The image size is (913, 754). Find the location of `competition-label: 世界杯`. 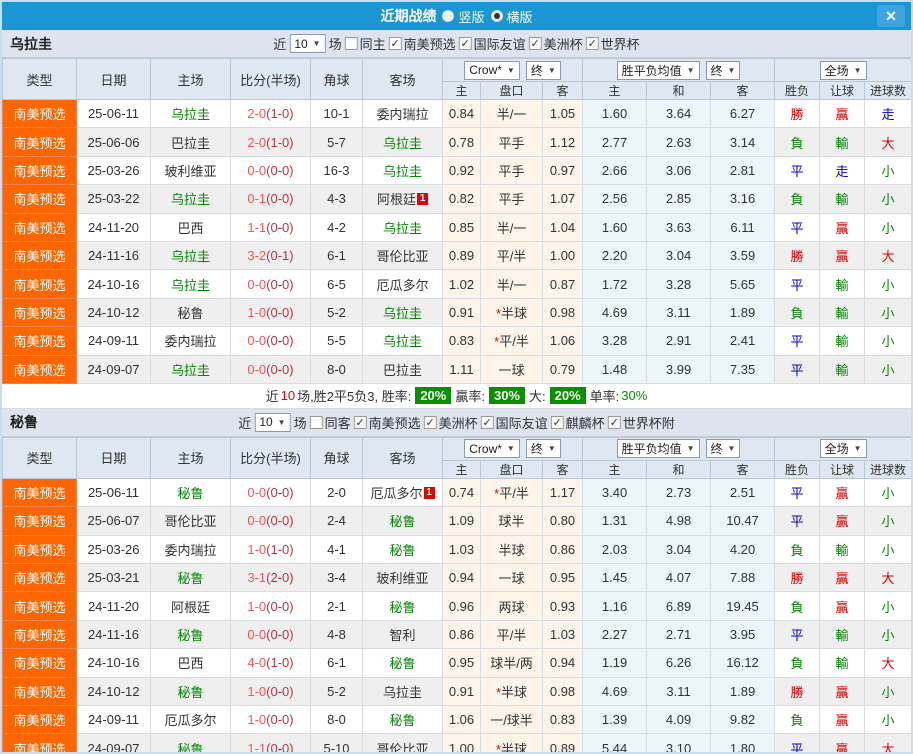

competition-label: 世界杯 is located at coordinates (620, 44).